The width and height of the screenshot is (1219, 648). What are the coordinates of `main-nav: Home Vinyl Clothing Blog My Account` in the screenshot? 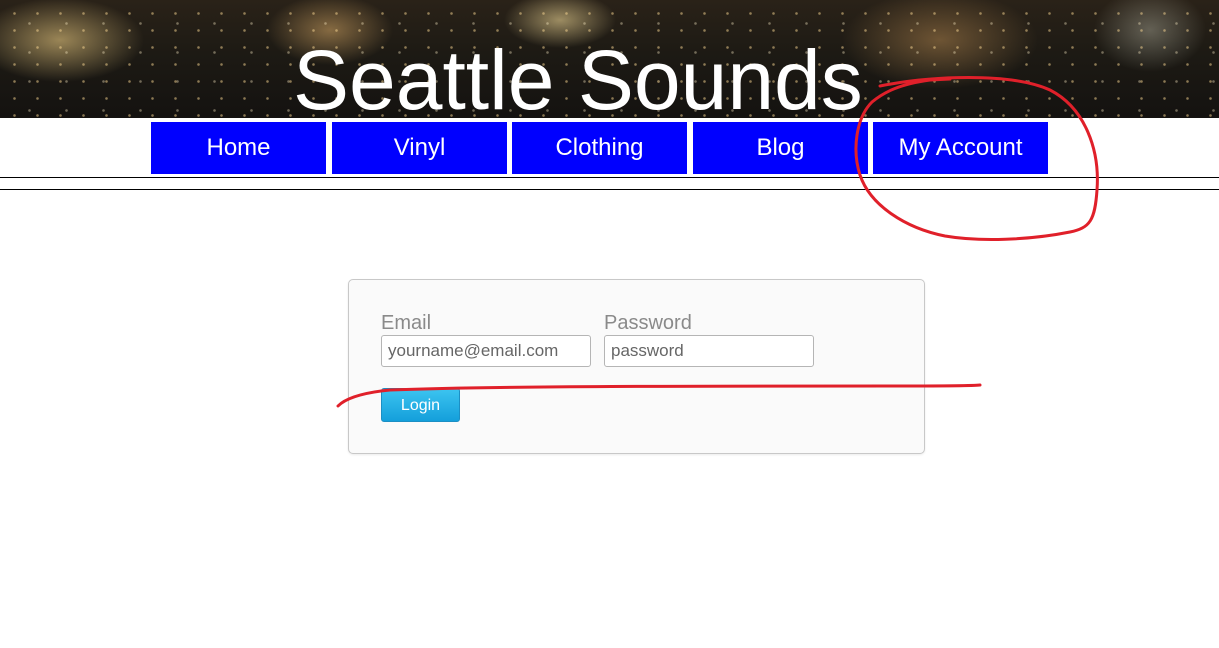 It's located at (609, 148).